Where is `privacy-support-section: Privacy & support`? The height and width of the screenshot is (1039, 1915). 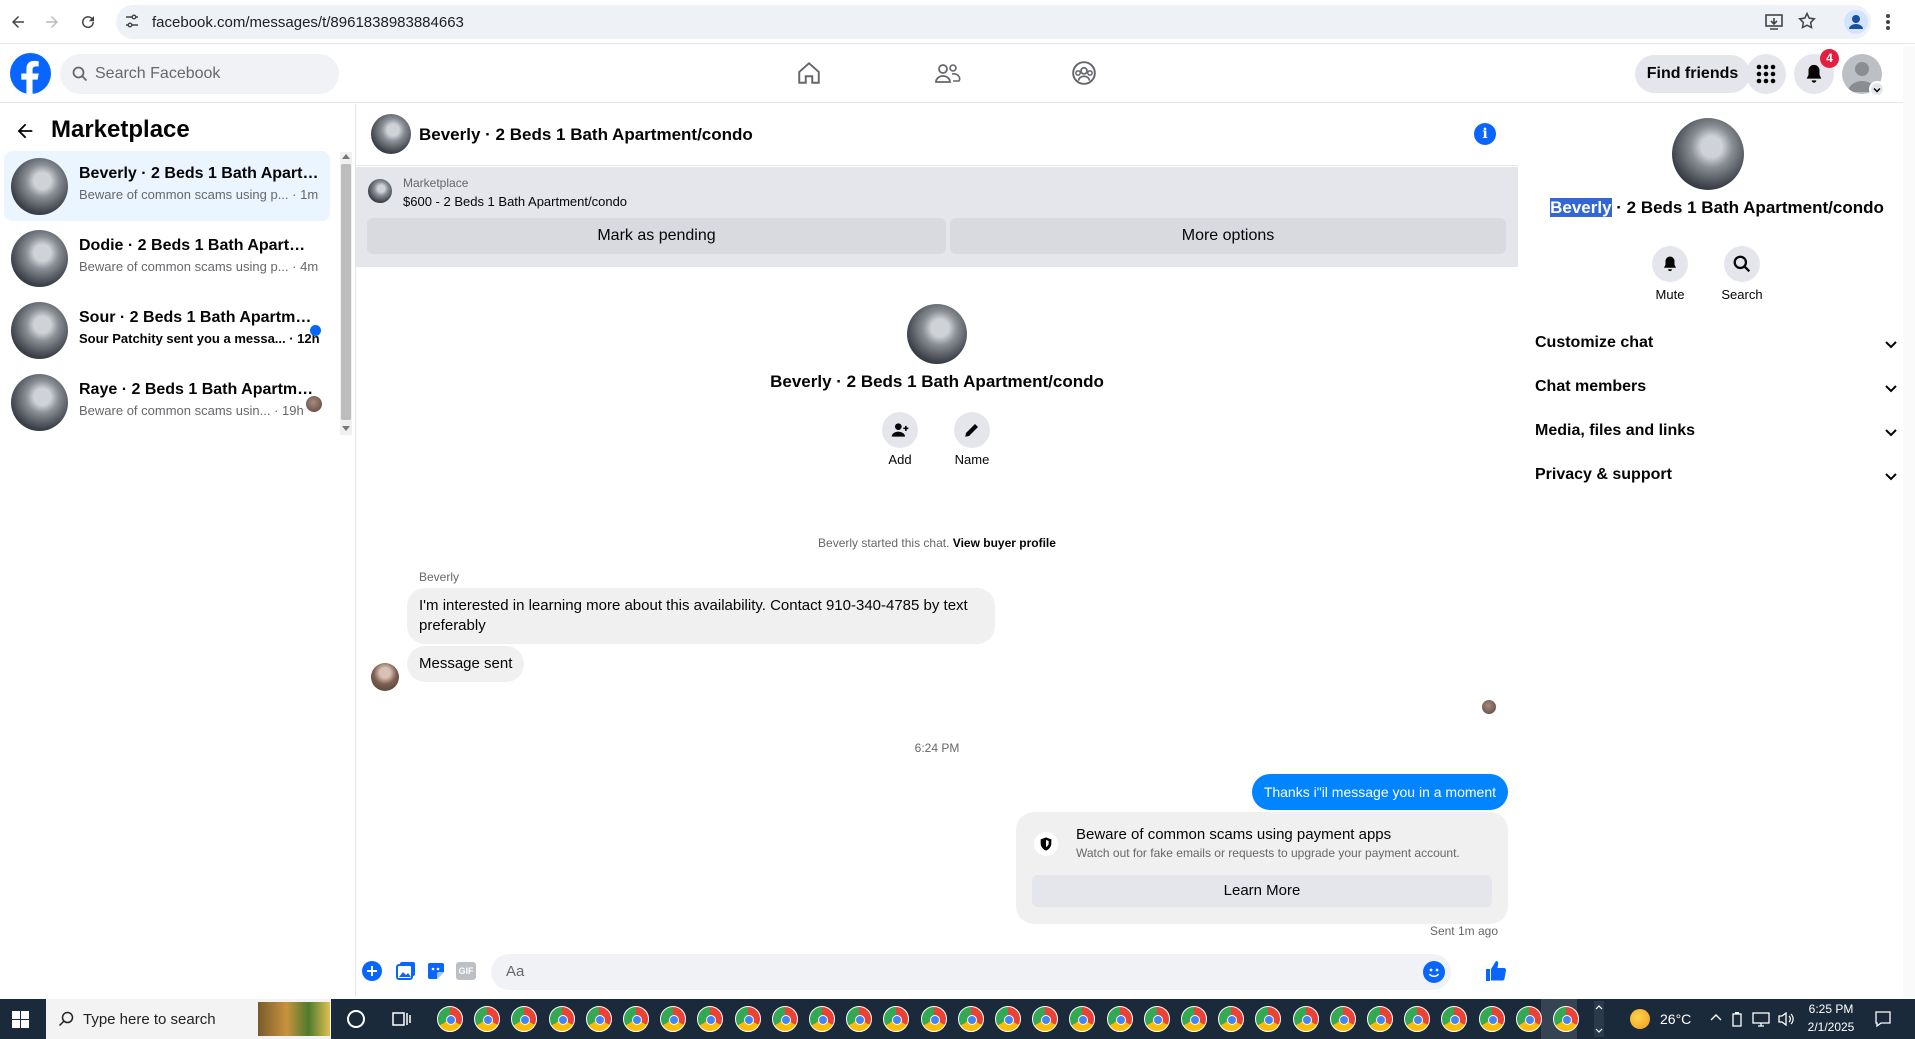
privacy-support-section: Privacy & support is located at coordinates (1720, 481).